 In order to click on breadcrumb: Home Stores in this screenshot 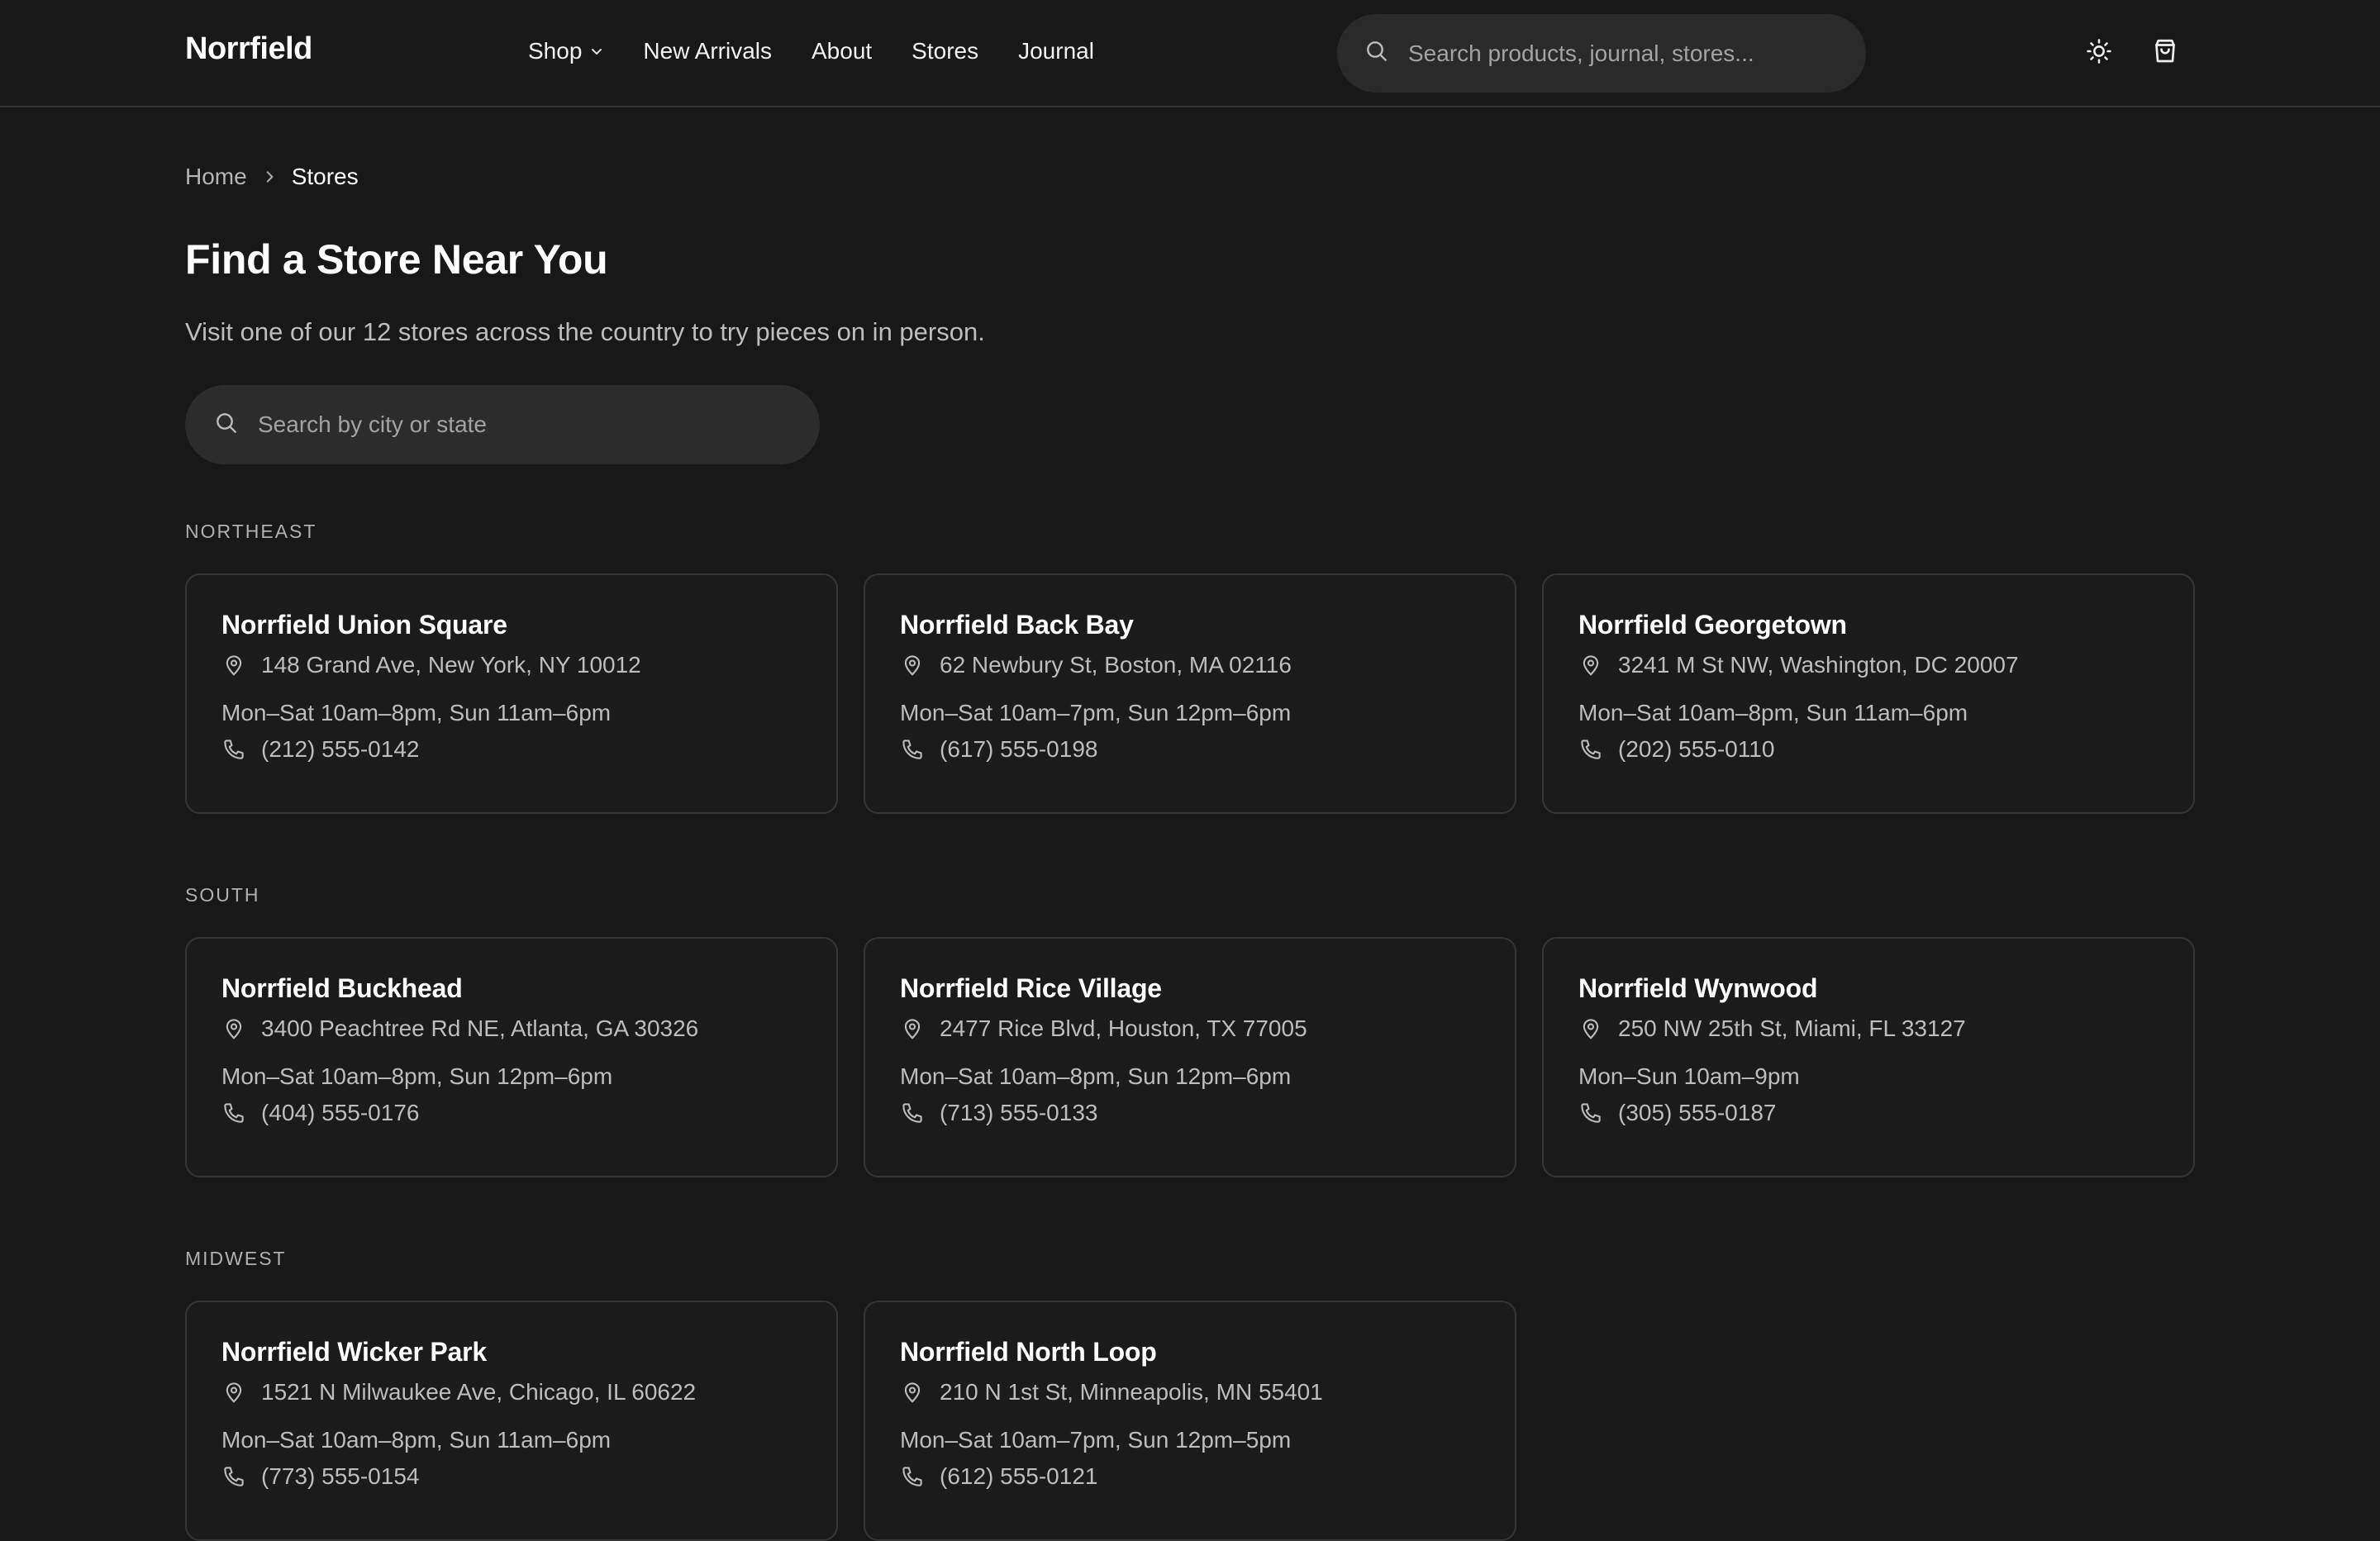, I will do `click(272, 177)`.